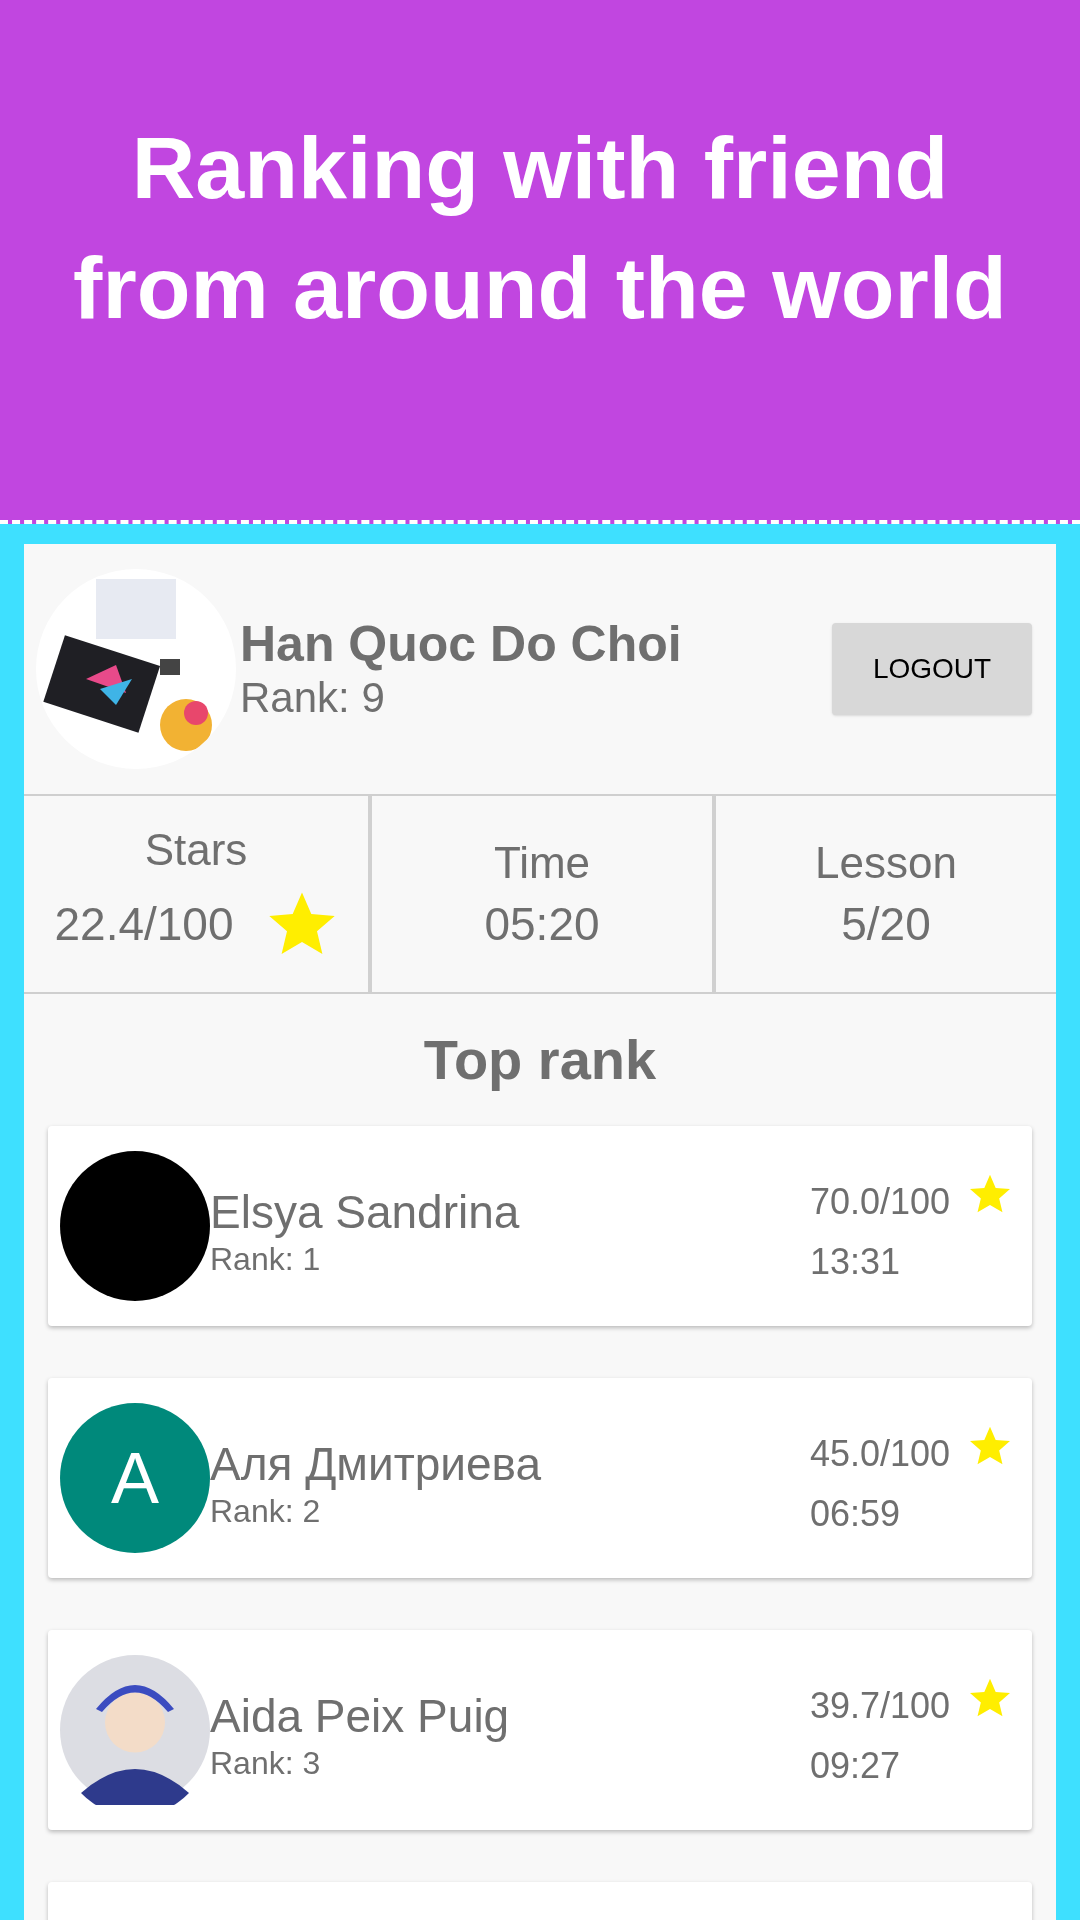 The width and height of the screenshot is (1080, 1920). Describe the element at coordinates (542, 863) in the screenshot. I see `stat-label: Time` at that location.